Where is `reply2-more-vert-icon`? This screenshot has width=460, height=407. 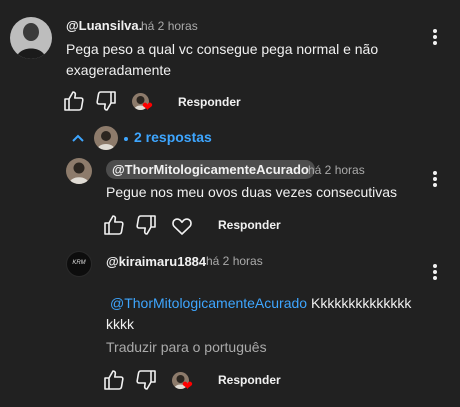 reply2-more-vert-icon is located at coordinates (435, 272).